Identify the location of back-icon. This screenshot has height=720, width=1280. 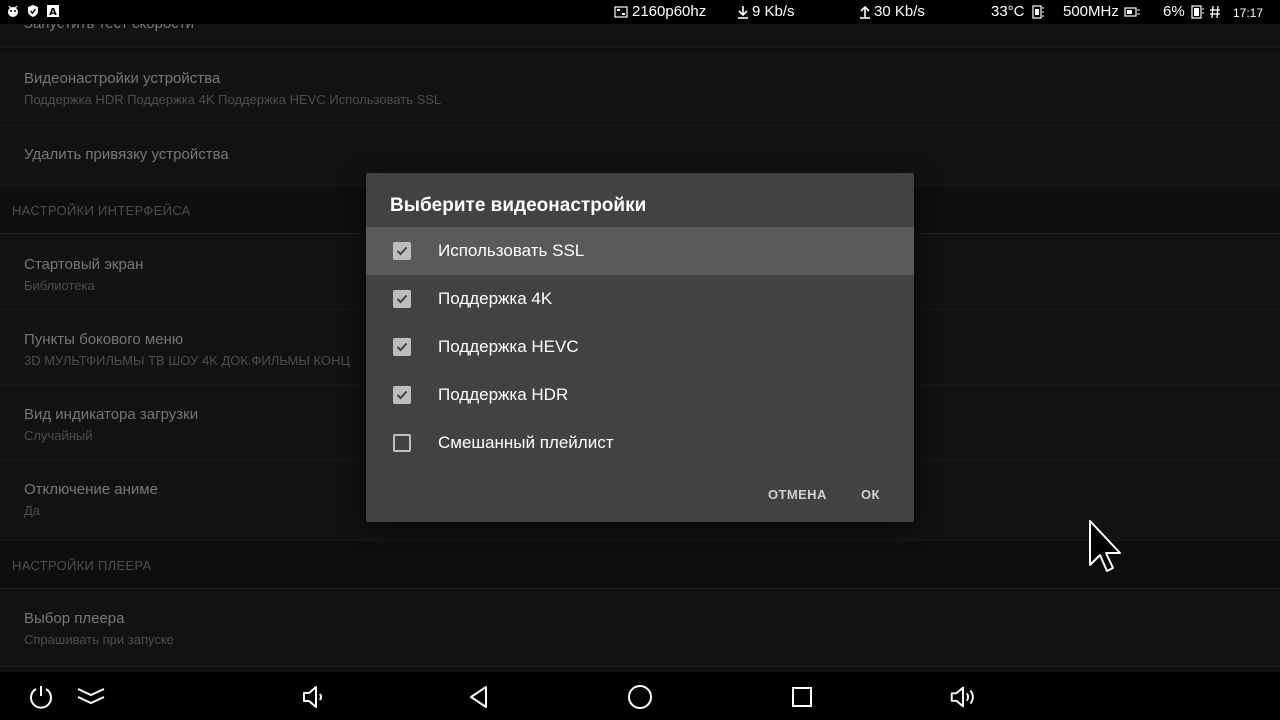
(479, 697).